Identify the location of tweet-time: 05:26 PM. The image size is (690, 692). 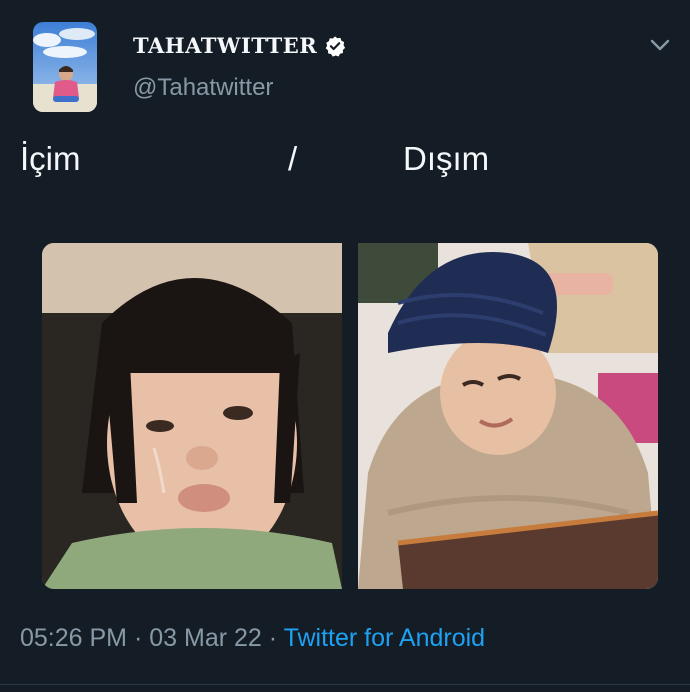
(73, 638).